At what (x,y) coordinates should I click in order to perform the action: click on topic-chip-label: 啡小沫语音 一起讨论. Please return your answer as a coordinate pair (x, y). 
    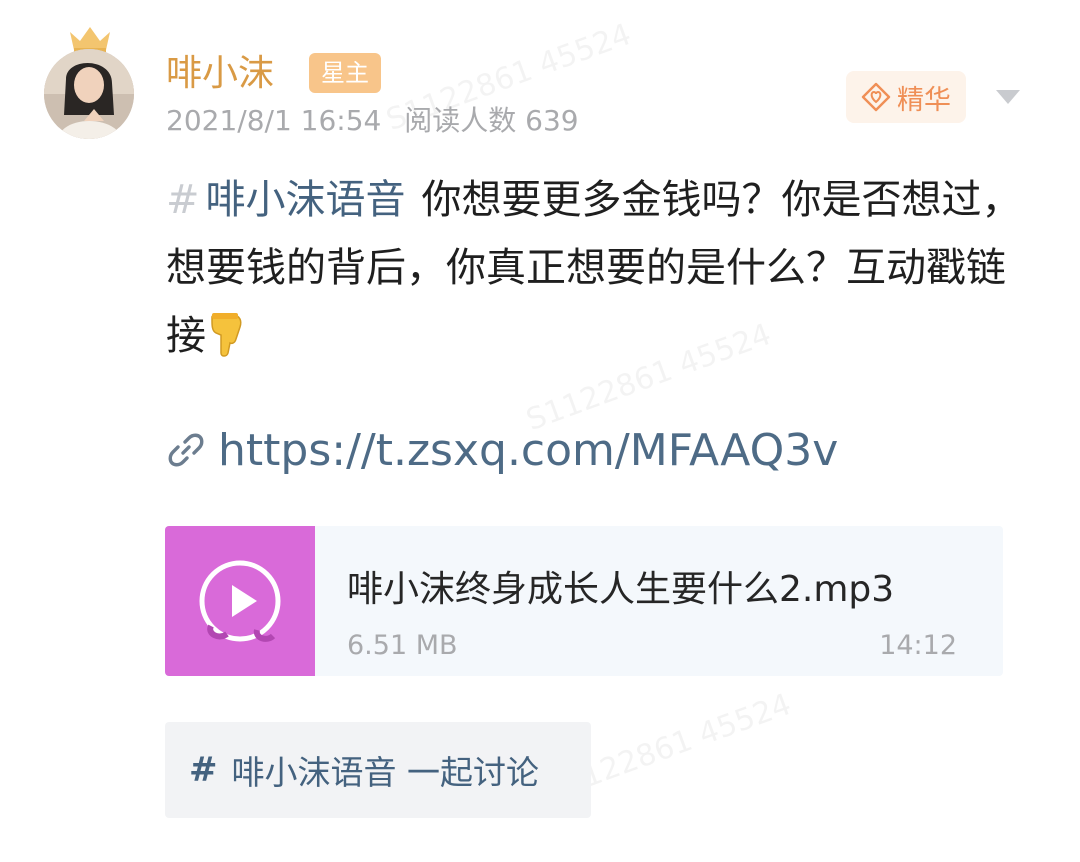
    Looking at the image, I should click on (385, 772).